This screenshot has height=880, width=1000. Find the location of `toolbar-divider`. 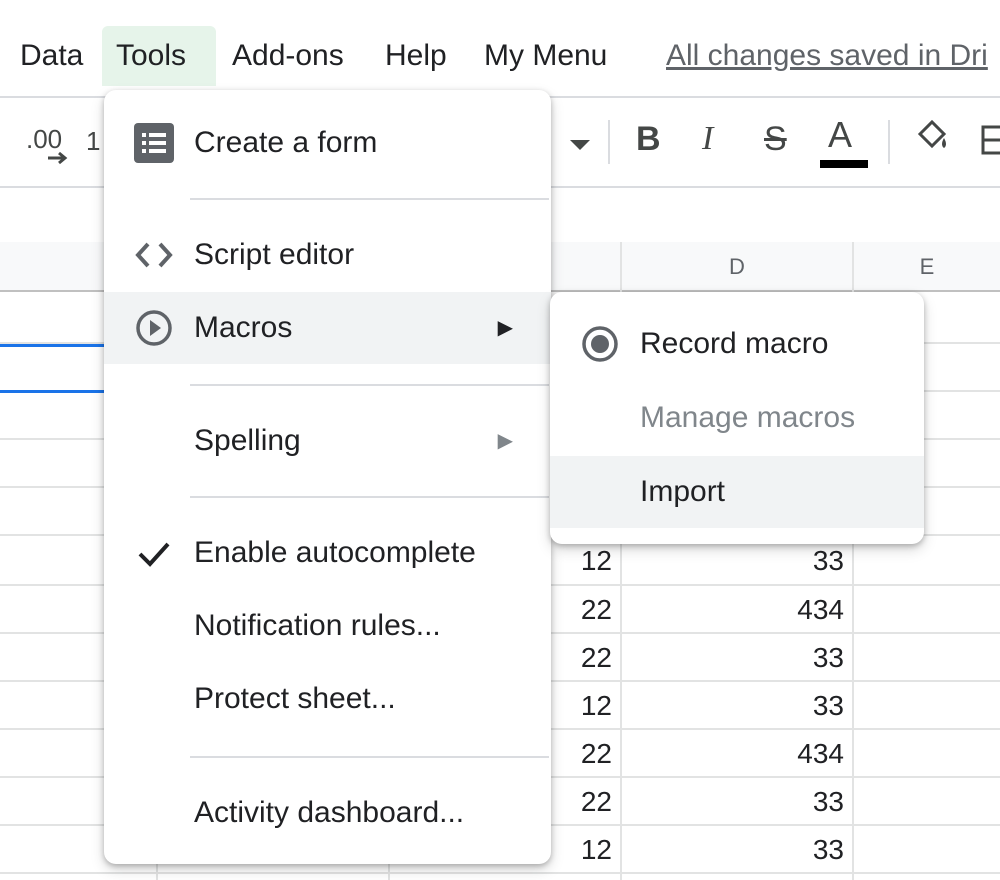

toolbar-divider is located at coordinates (609, 142).